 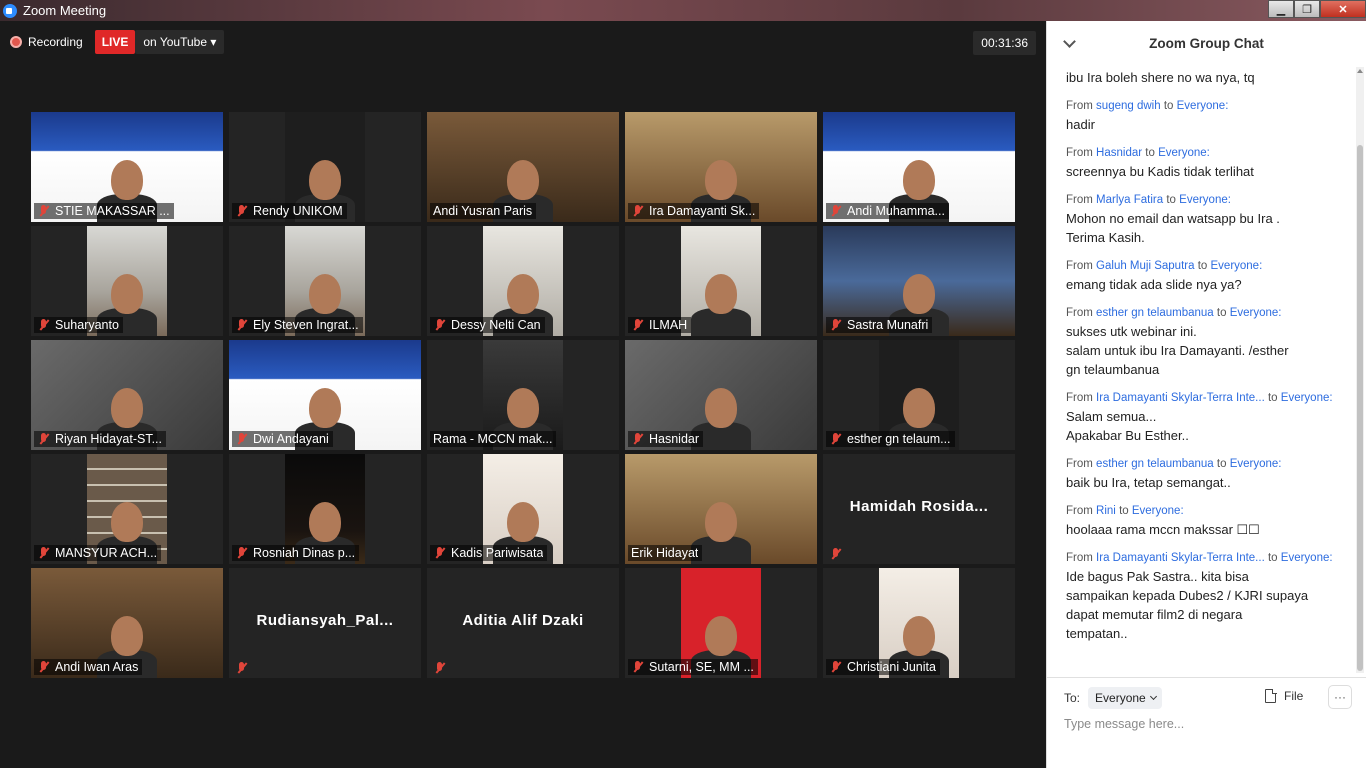 I want to click on minimize-button: ▁, so click(x=1281, y=9).